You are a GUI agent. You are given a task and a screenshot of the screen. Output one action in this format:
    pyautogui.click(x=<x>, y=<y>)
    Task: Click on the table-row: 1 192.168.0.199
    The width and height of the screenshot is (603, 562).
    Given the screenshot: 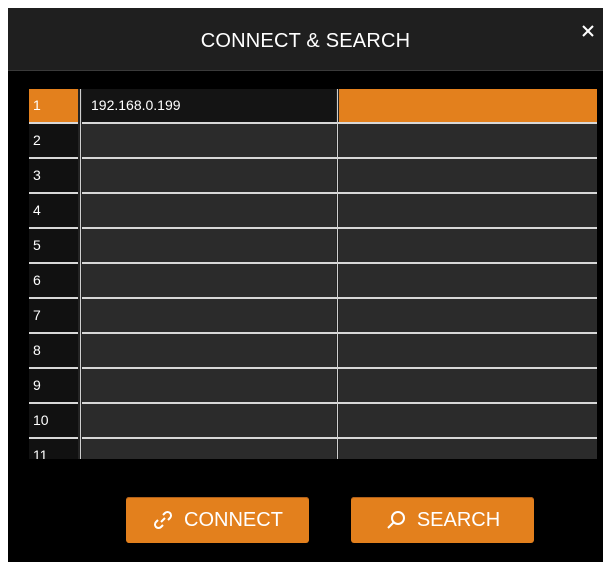 What is the action you would take?
    pyautogui.click(x=313, y=105)
    